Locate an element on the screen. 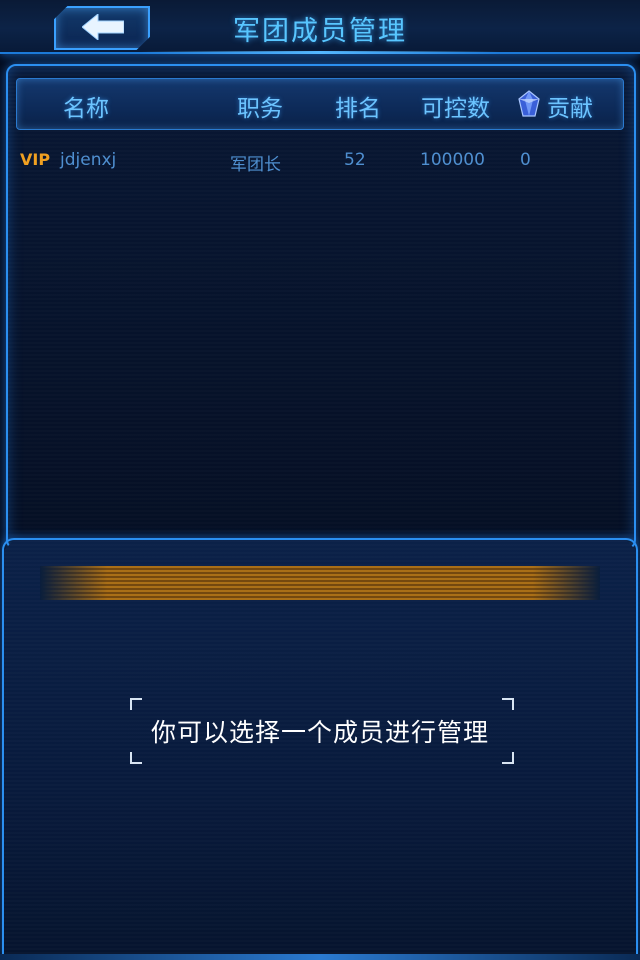 The width and height of the screenshot is (640, 960). member-name: jdjenxj is located at coordinates (88, 160).